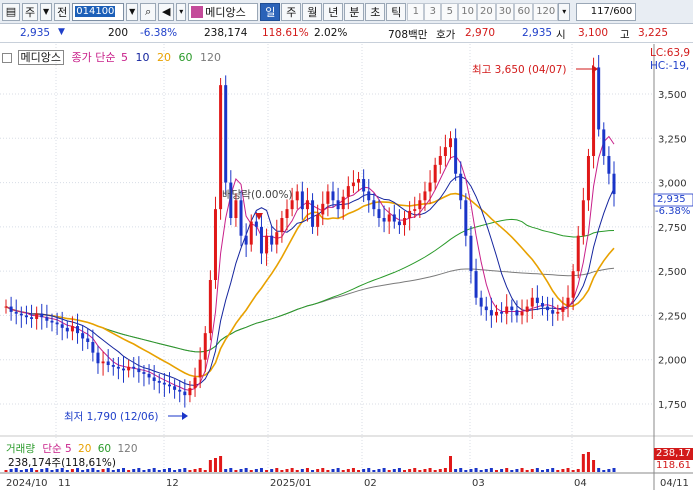 The height and width of the screenshot is (490, 693). Describe the element at coordinates (478, 483) in the screenshot. I see `date-tick-label: 03` at that location.